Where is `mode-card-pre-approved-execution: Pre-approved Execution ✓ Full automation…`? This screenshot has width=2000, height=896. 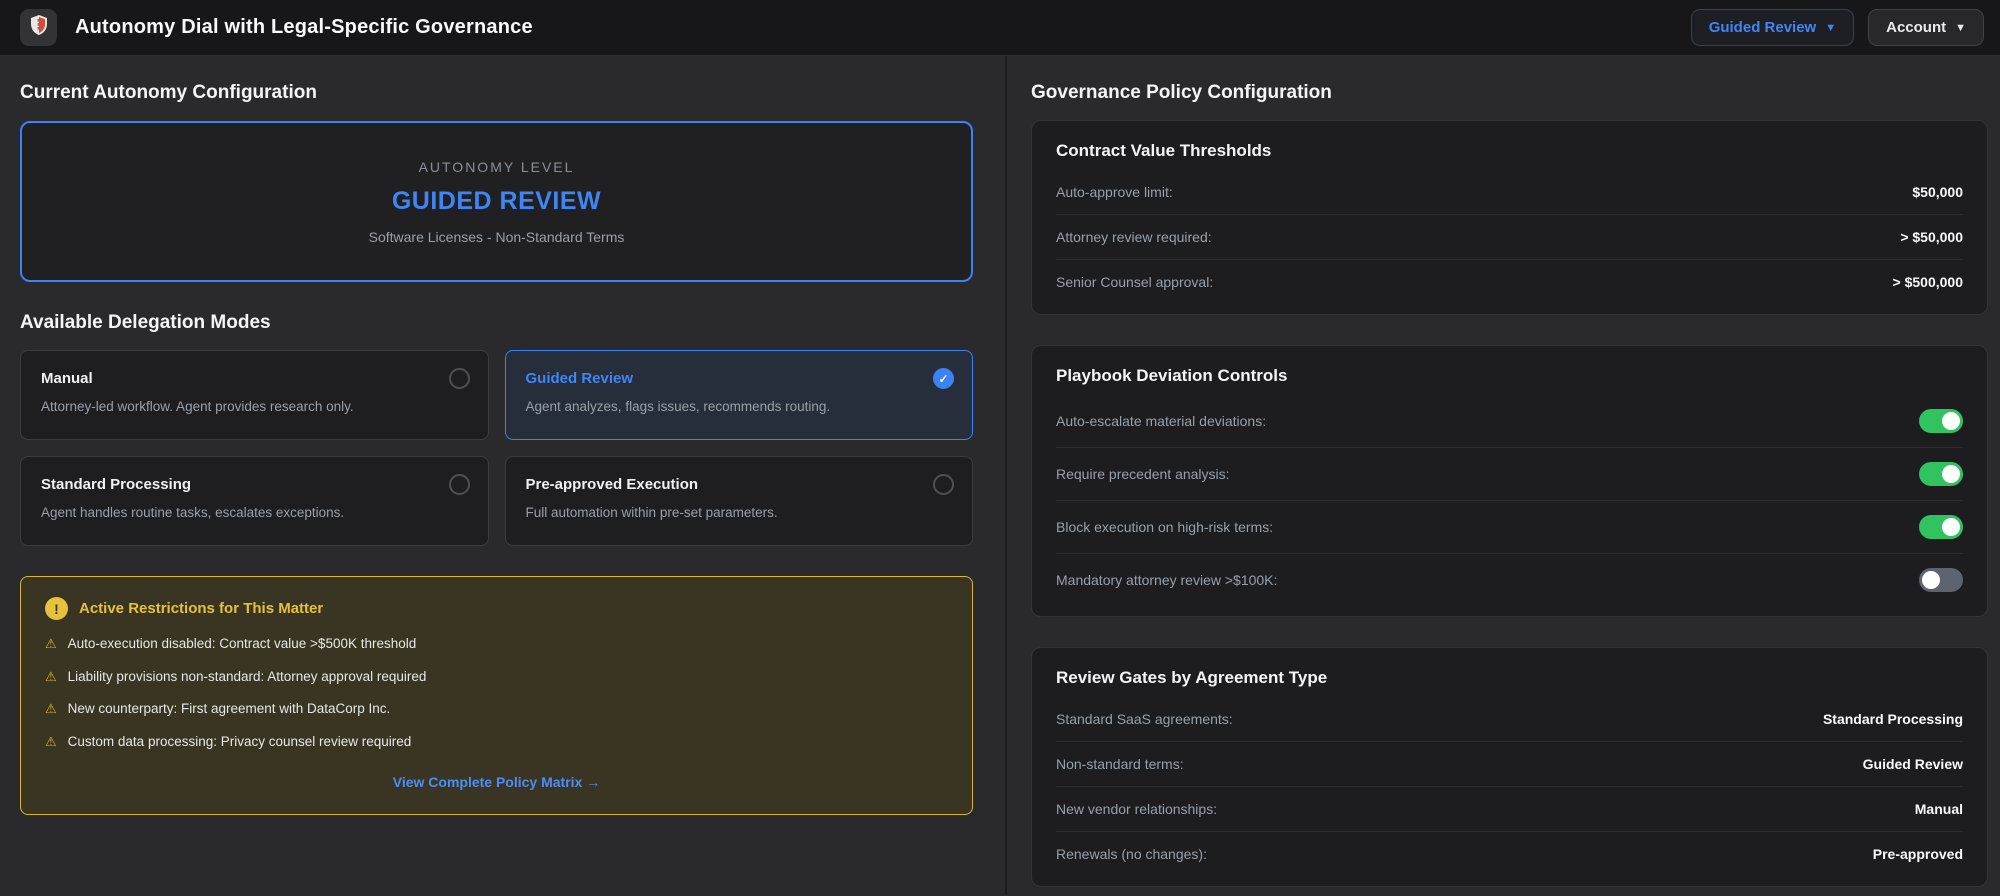
mode-card-pre-approved-execution: Pre-approved Execution ✓ Full automation… is located at coordinates (738, 501).